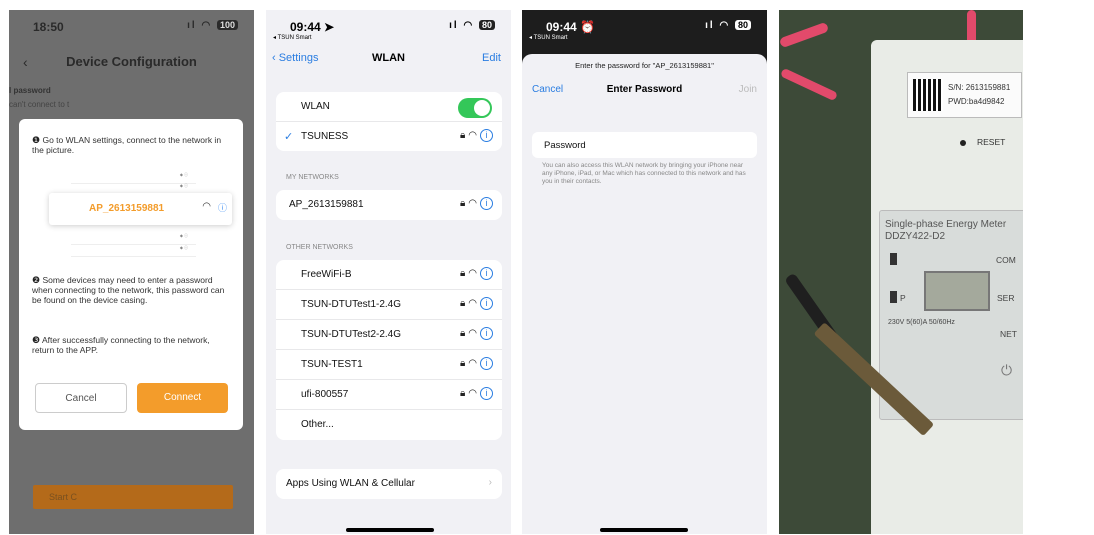  Describe the element at coordinates (644, 92) in the screenshot. I see `sheet-nav-bar: Enter Password Cancel Join` at that location.